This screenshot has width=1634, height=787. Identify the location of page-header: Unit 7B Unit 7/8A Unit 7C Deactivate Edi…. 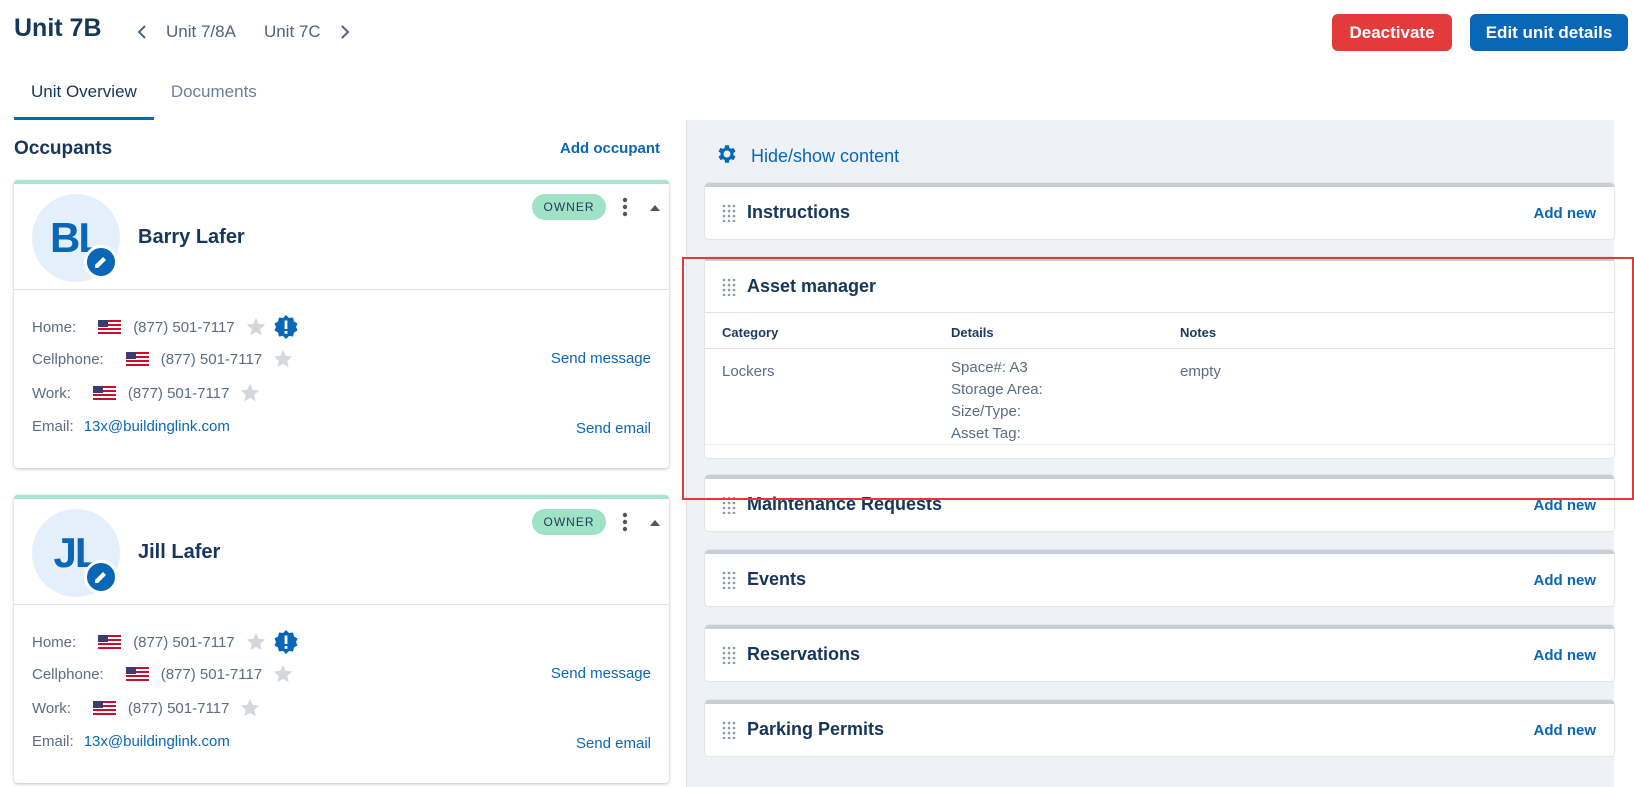
(817, 33).